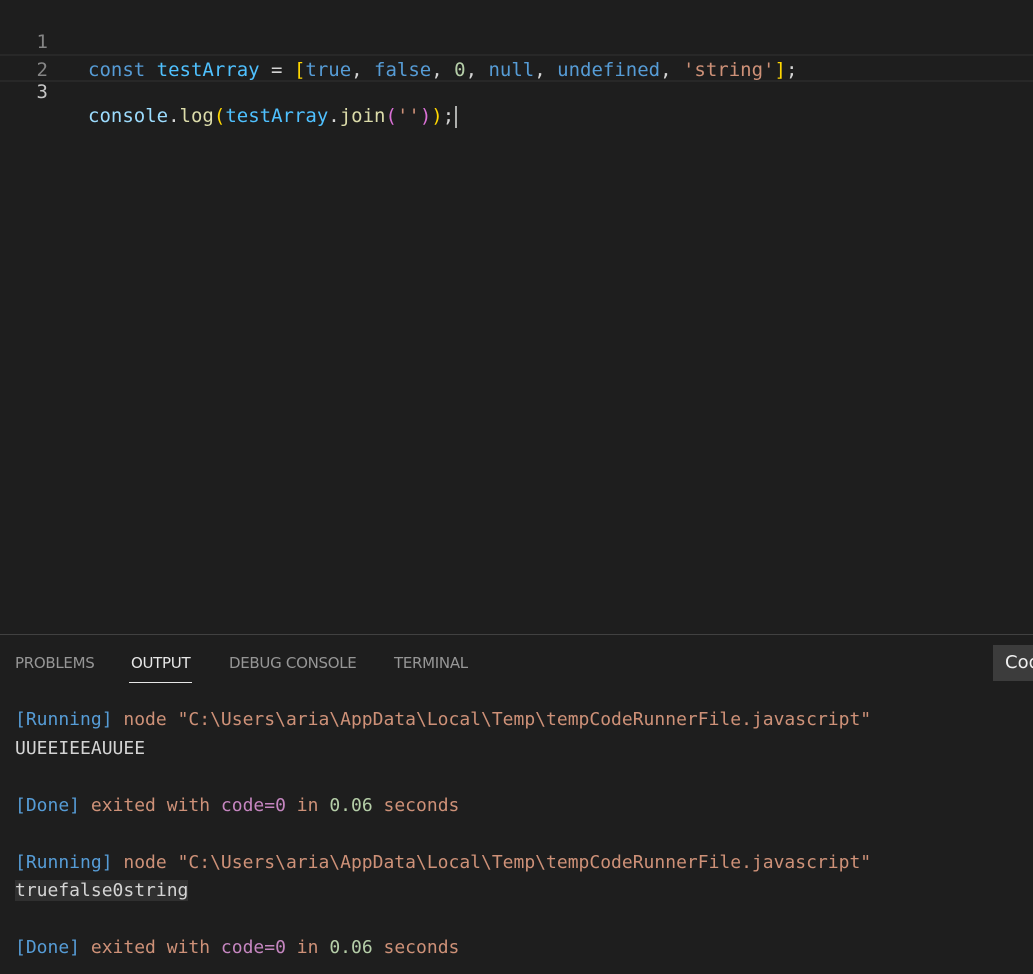 The height and width of the screenshot is (974, 1033). Describe the element at coordinates (431, 663) in the screenshot. I see `tab-terminal: TERMINAL` at that location.